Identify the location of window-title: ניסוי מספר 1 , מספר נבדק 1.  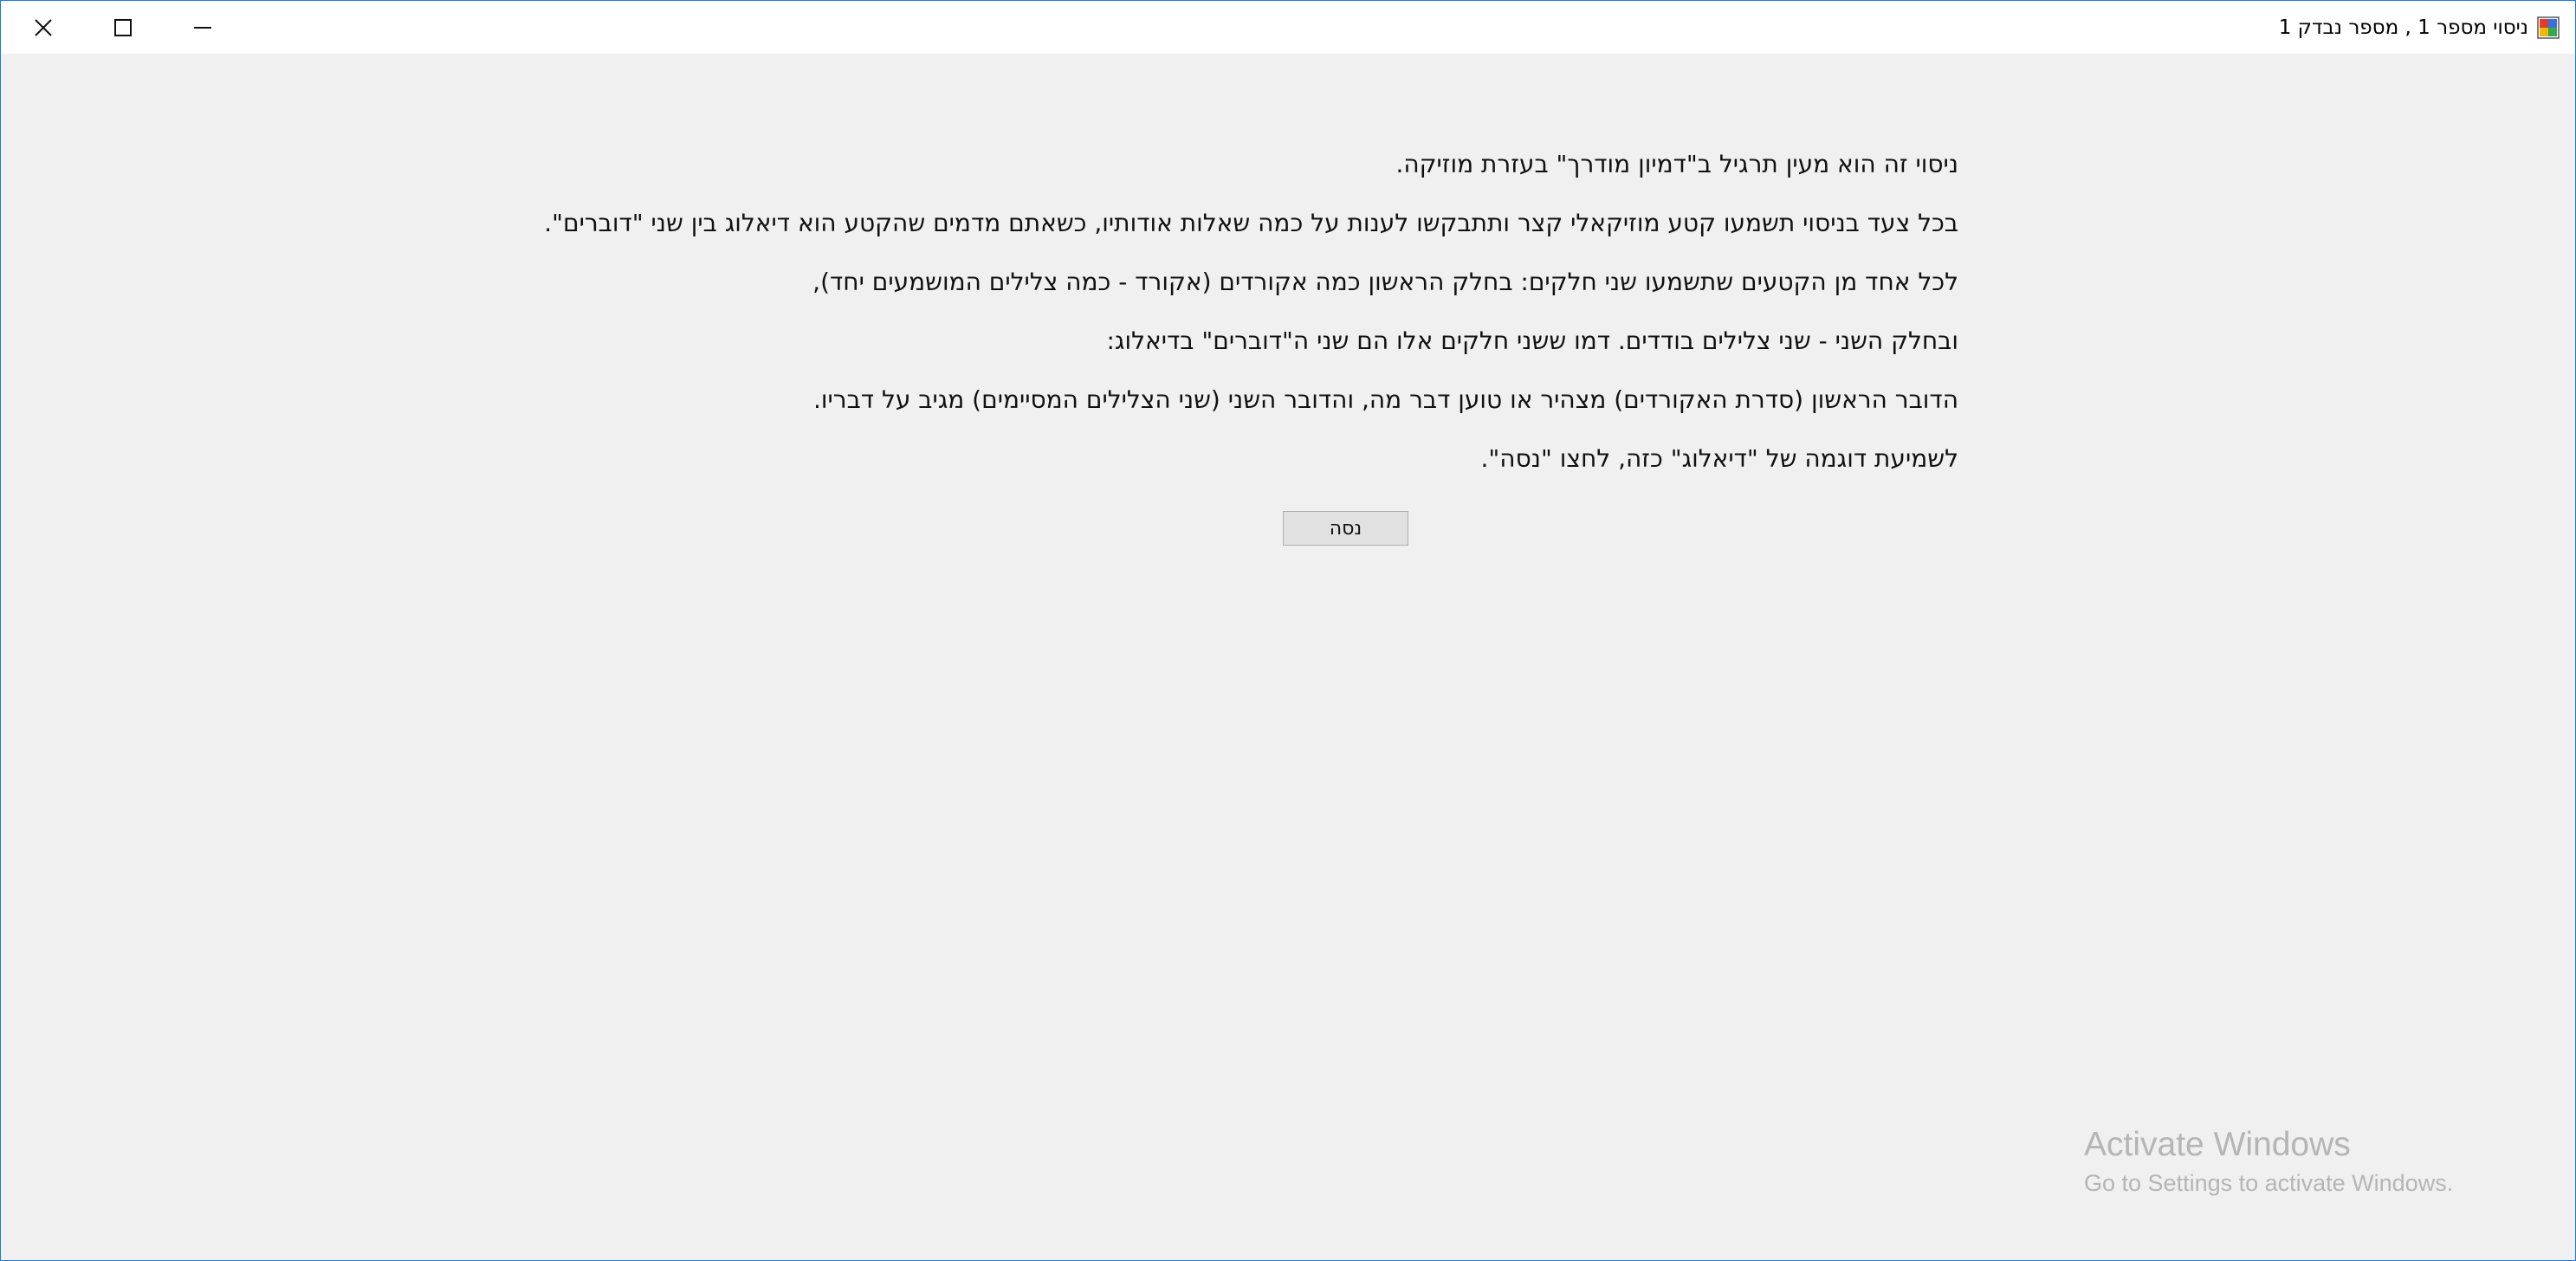
(2403, 27).